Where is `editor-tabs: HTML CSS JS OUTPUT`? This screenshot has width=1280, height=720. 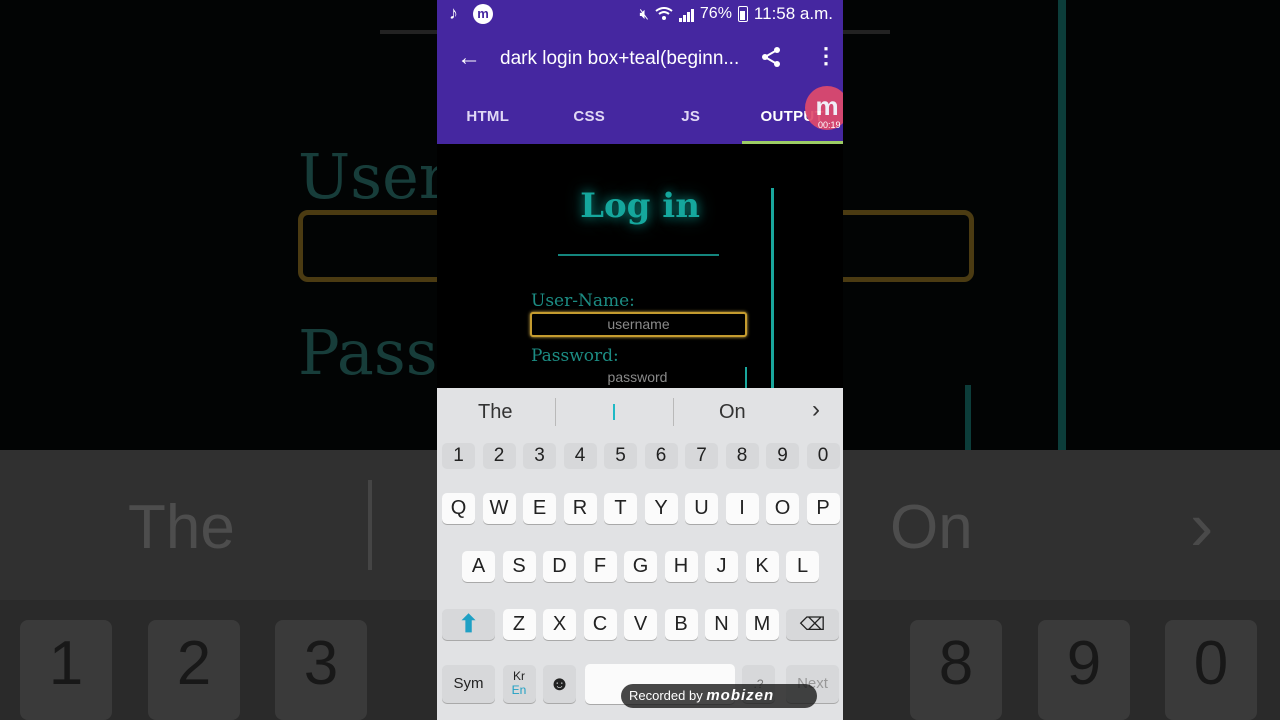 editor-tabs: HTML CSS JS OUTPUT is located at coordinates (640, 117).